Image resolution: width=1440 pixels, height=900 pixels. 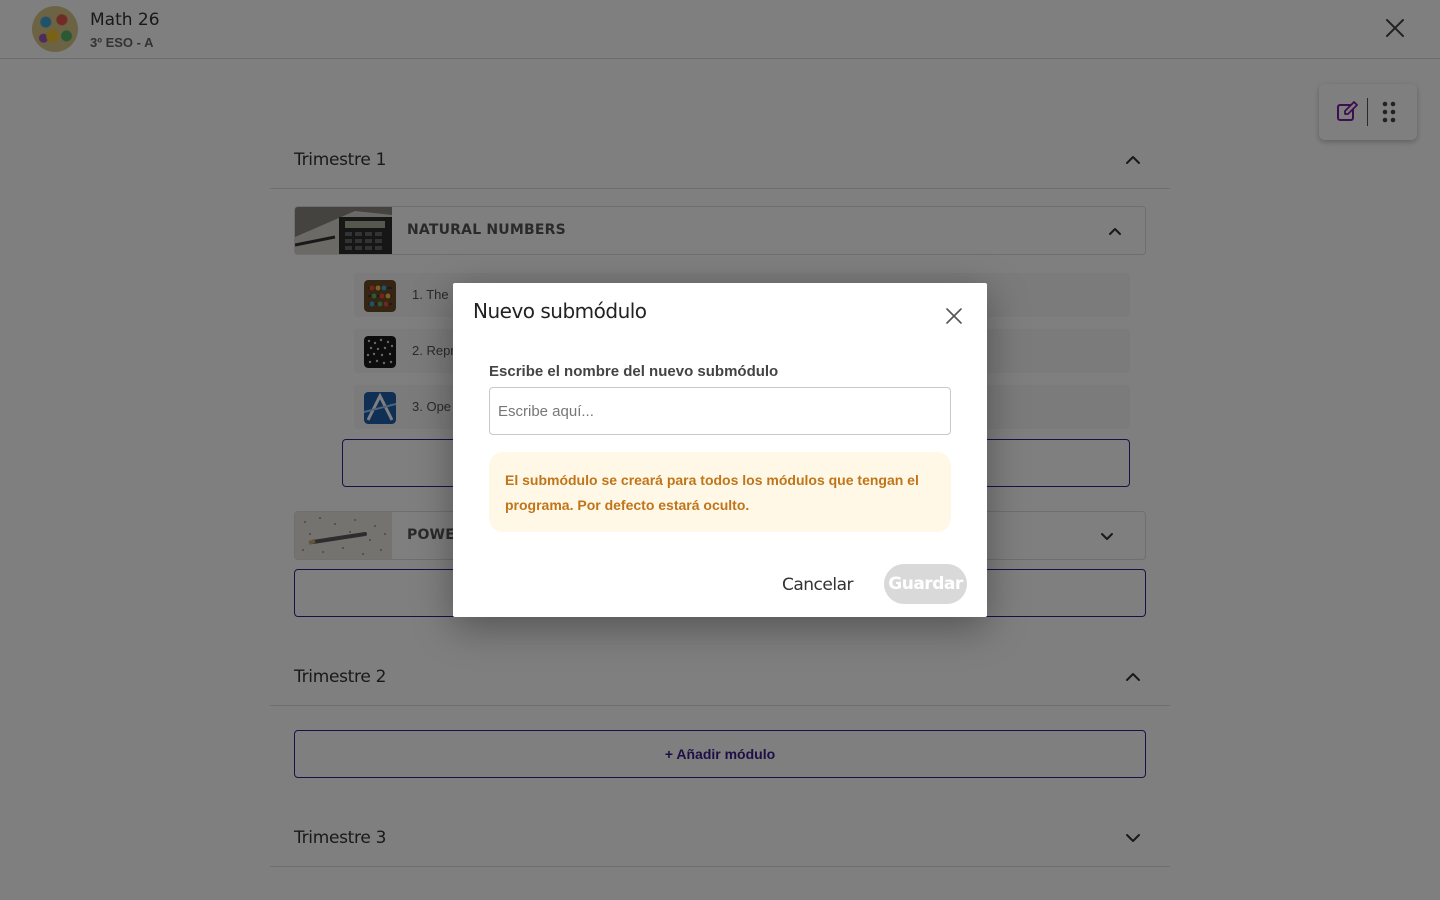 What do you see at coordinates (817, 585) in the screenshot?
I see `cancel-button: Cancelar` at bounding box center [817, 585].